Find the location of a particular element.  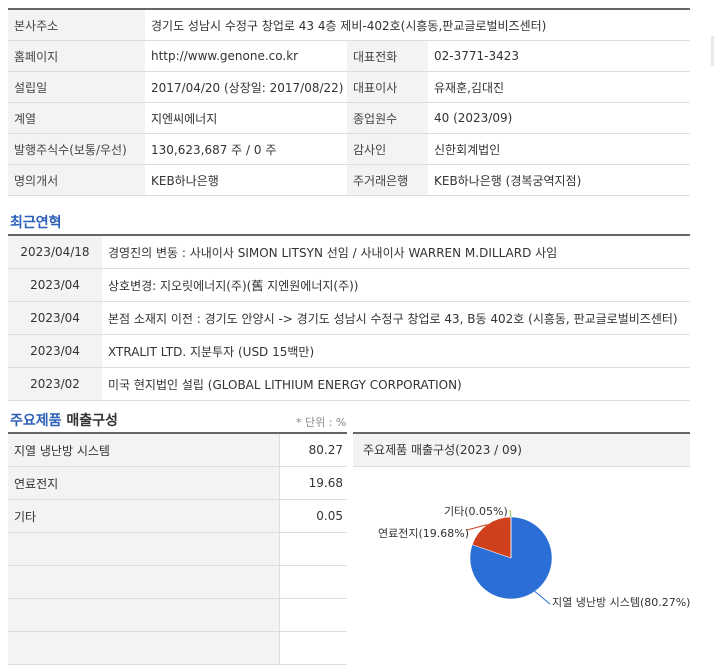

info-row: 명의개서 KEB하나은행 주거래은행 KEB하나은행 (경복궁역지점) is located at coordinates (349, 180).